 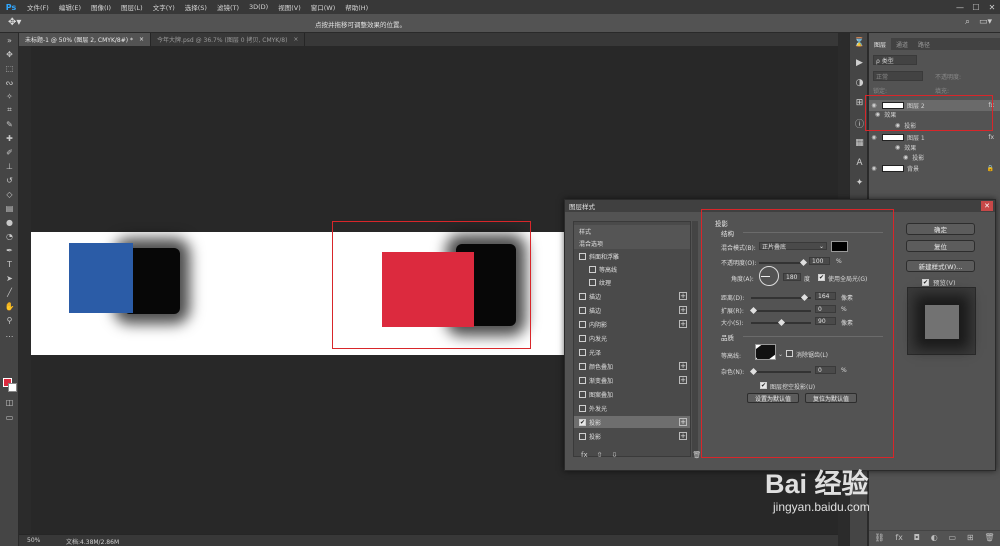 What do you see at coordinates (989, 537) in the screenshot?
I see `delete-layer-icon: 🗑` at bounding box center [989, 537].